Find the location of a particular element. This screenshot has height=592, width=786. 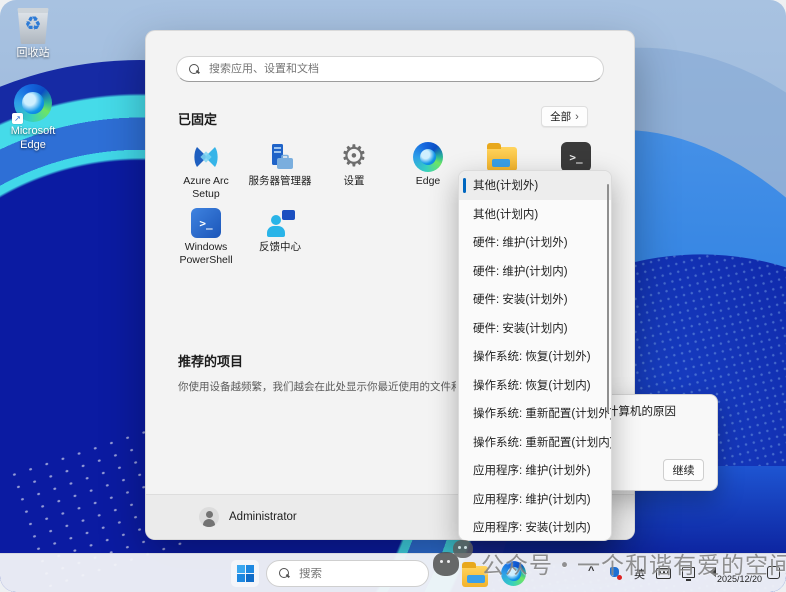

recycle-symbol: ♻ is located at coordinates (33, 24).